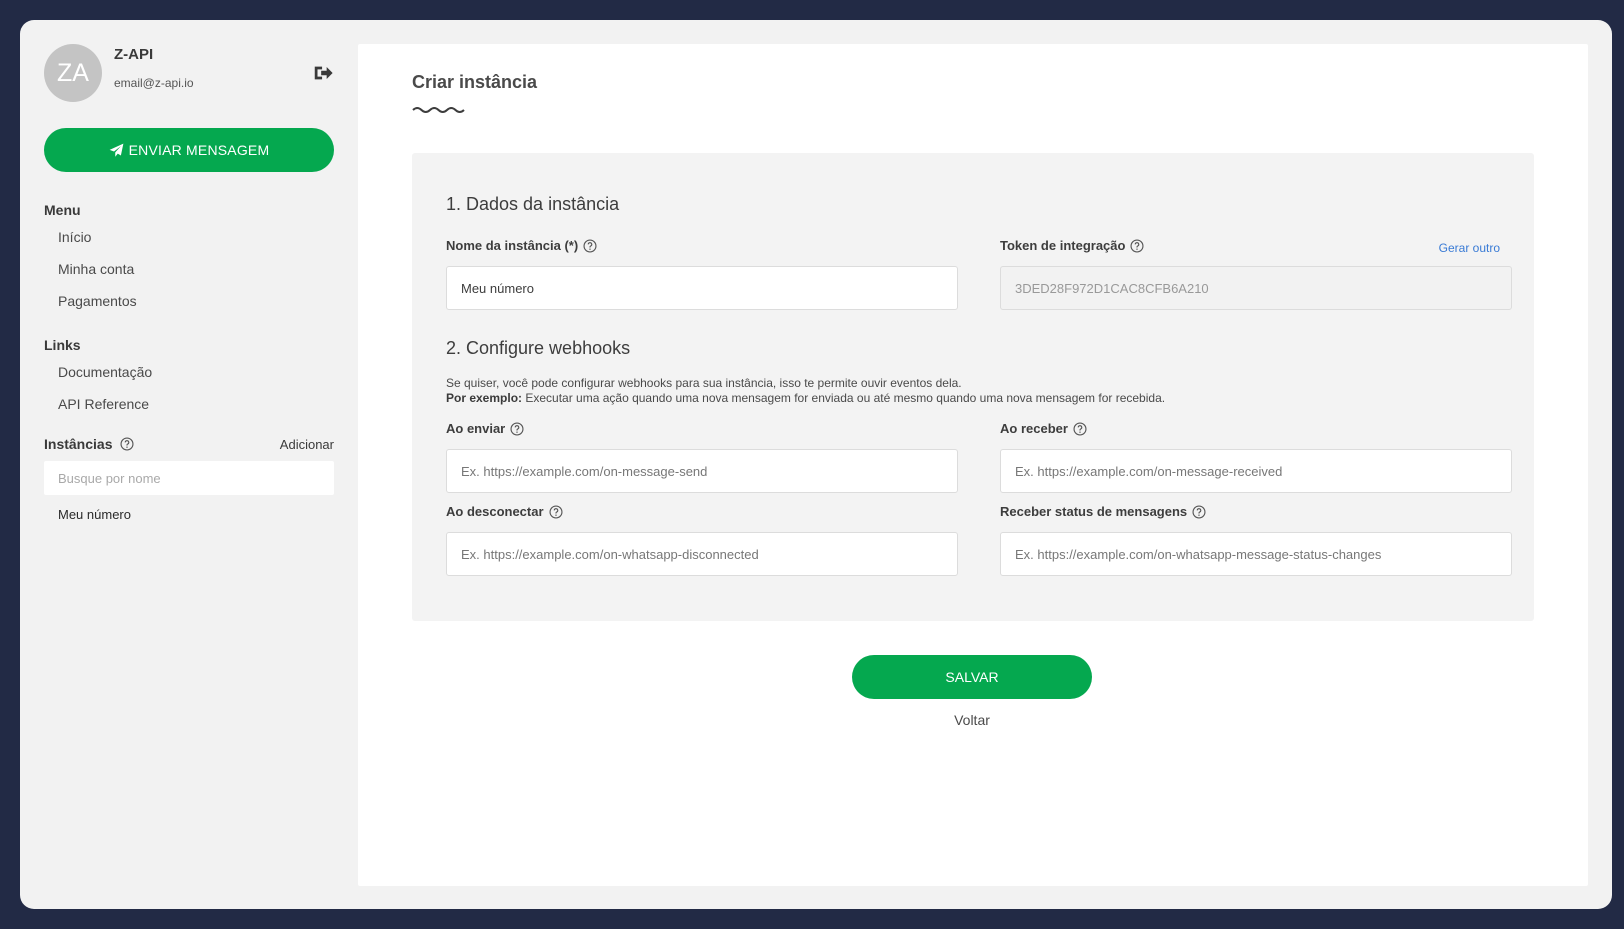 The width and height of the screenshot is (1624, 929). I want to click on add-instance-link: Adicionar, so click(307, 444).